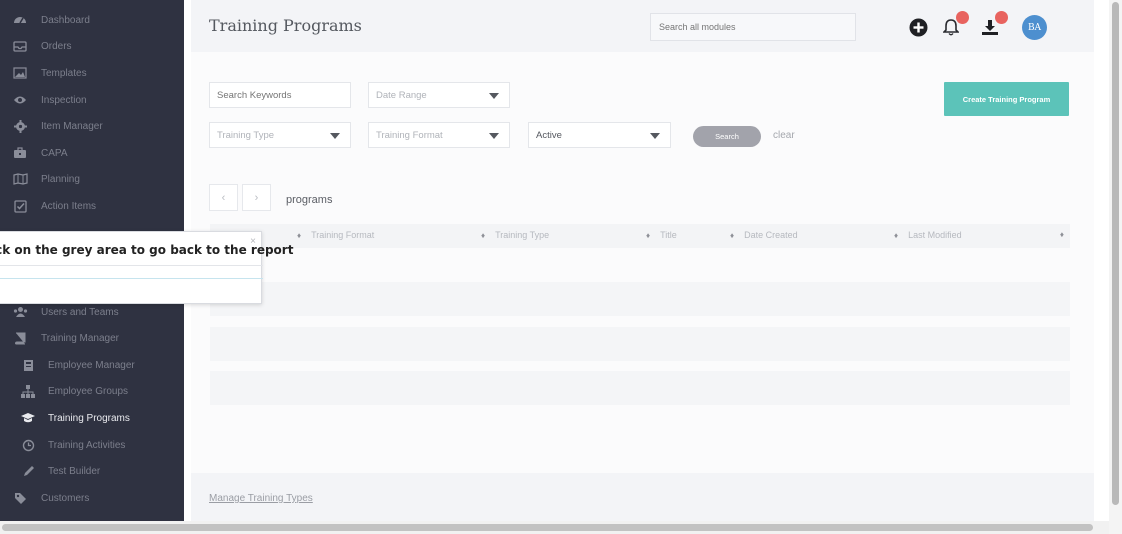 This screenshot has height=534, width=1122. What do you see at coordinates (401, 95) in the screenshot?
I see `date-range-label: Date Range` at bounding box center [401, 95].